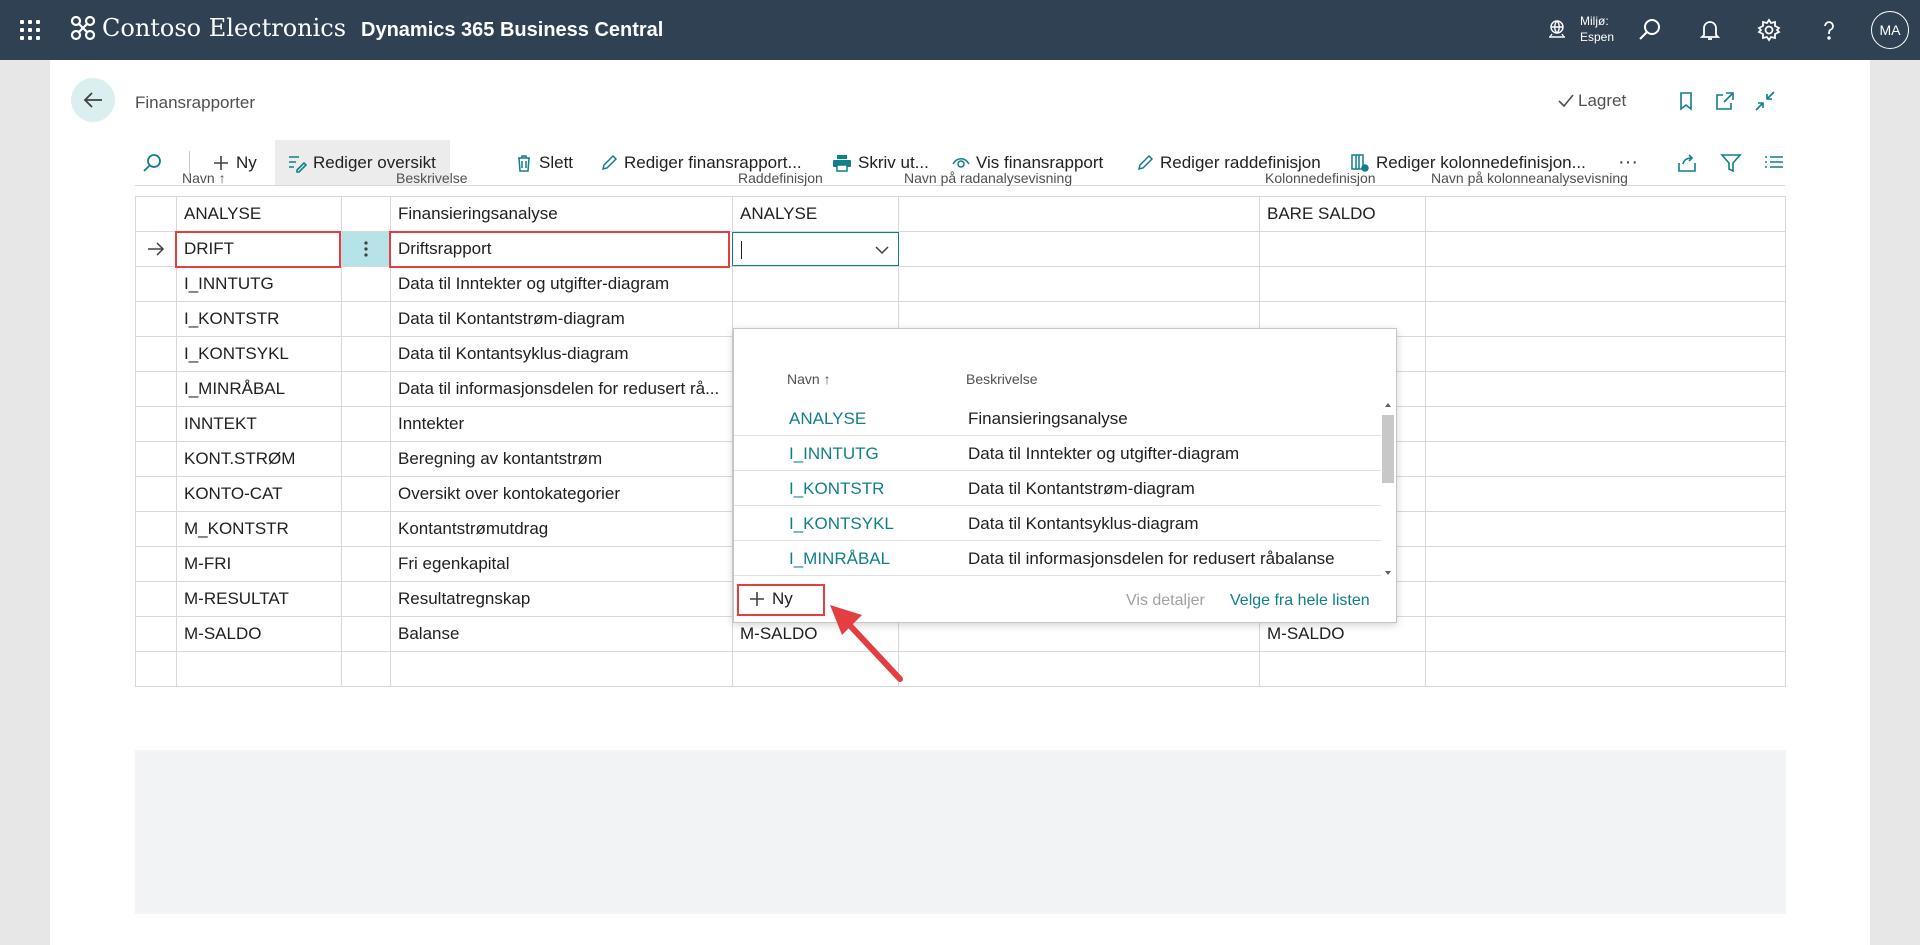  I want to click on chevron-down-icon, so click(882, 250).